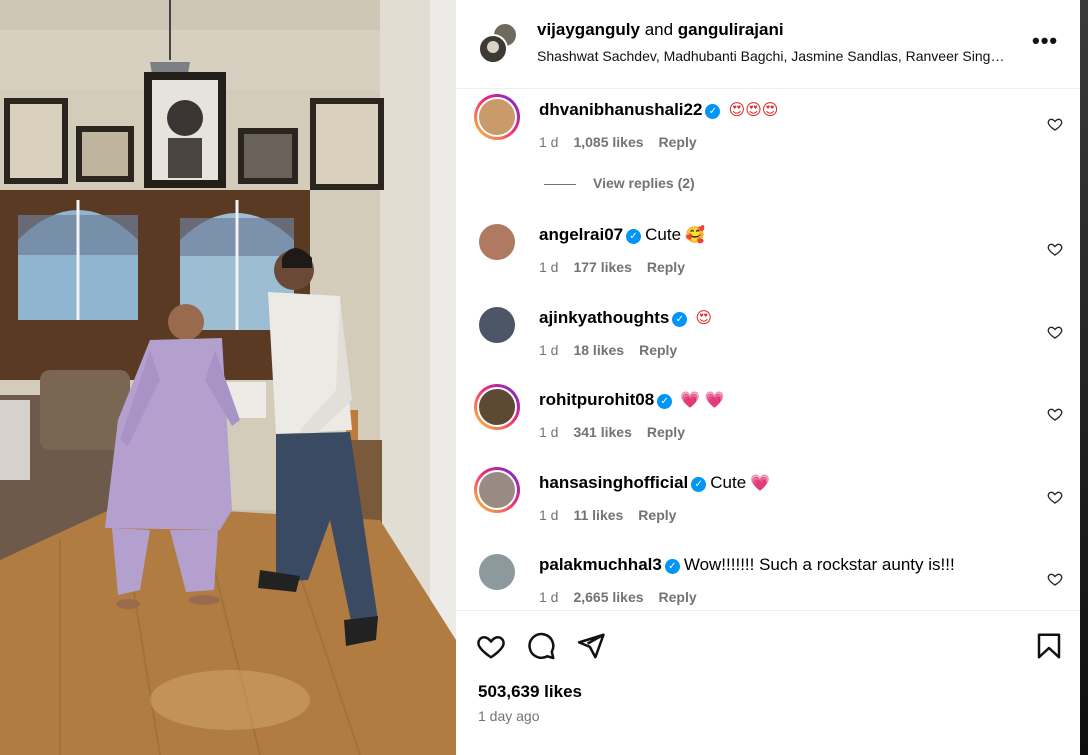 This screenshot has width=1088, height=755. What do you see at coordinates (760, 483) in the screenshot?
I see `comment-emoji: 💗` at bounding box center [760, 483].